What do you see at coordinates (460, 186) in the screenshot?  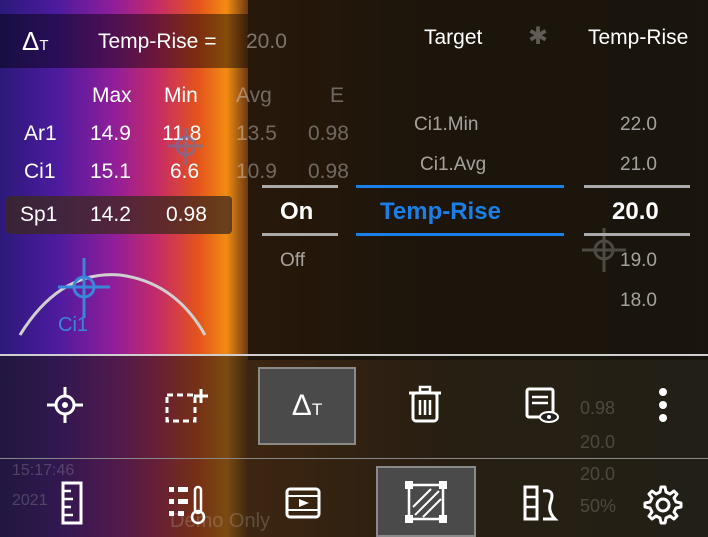 I see `target-picker-line-top` at bounding box center [460, 186].